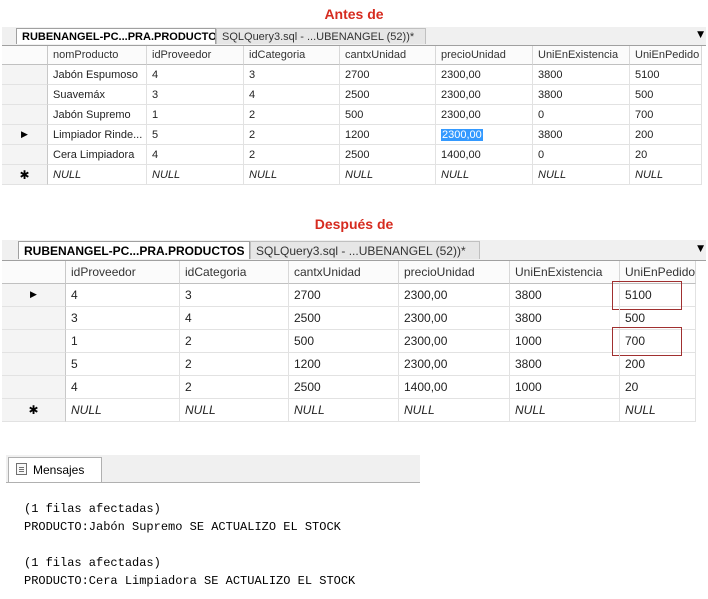  I want to click on table-row: Jabón Supremo 1 2 500 2300,00 0 700, so click(352, 115).